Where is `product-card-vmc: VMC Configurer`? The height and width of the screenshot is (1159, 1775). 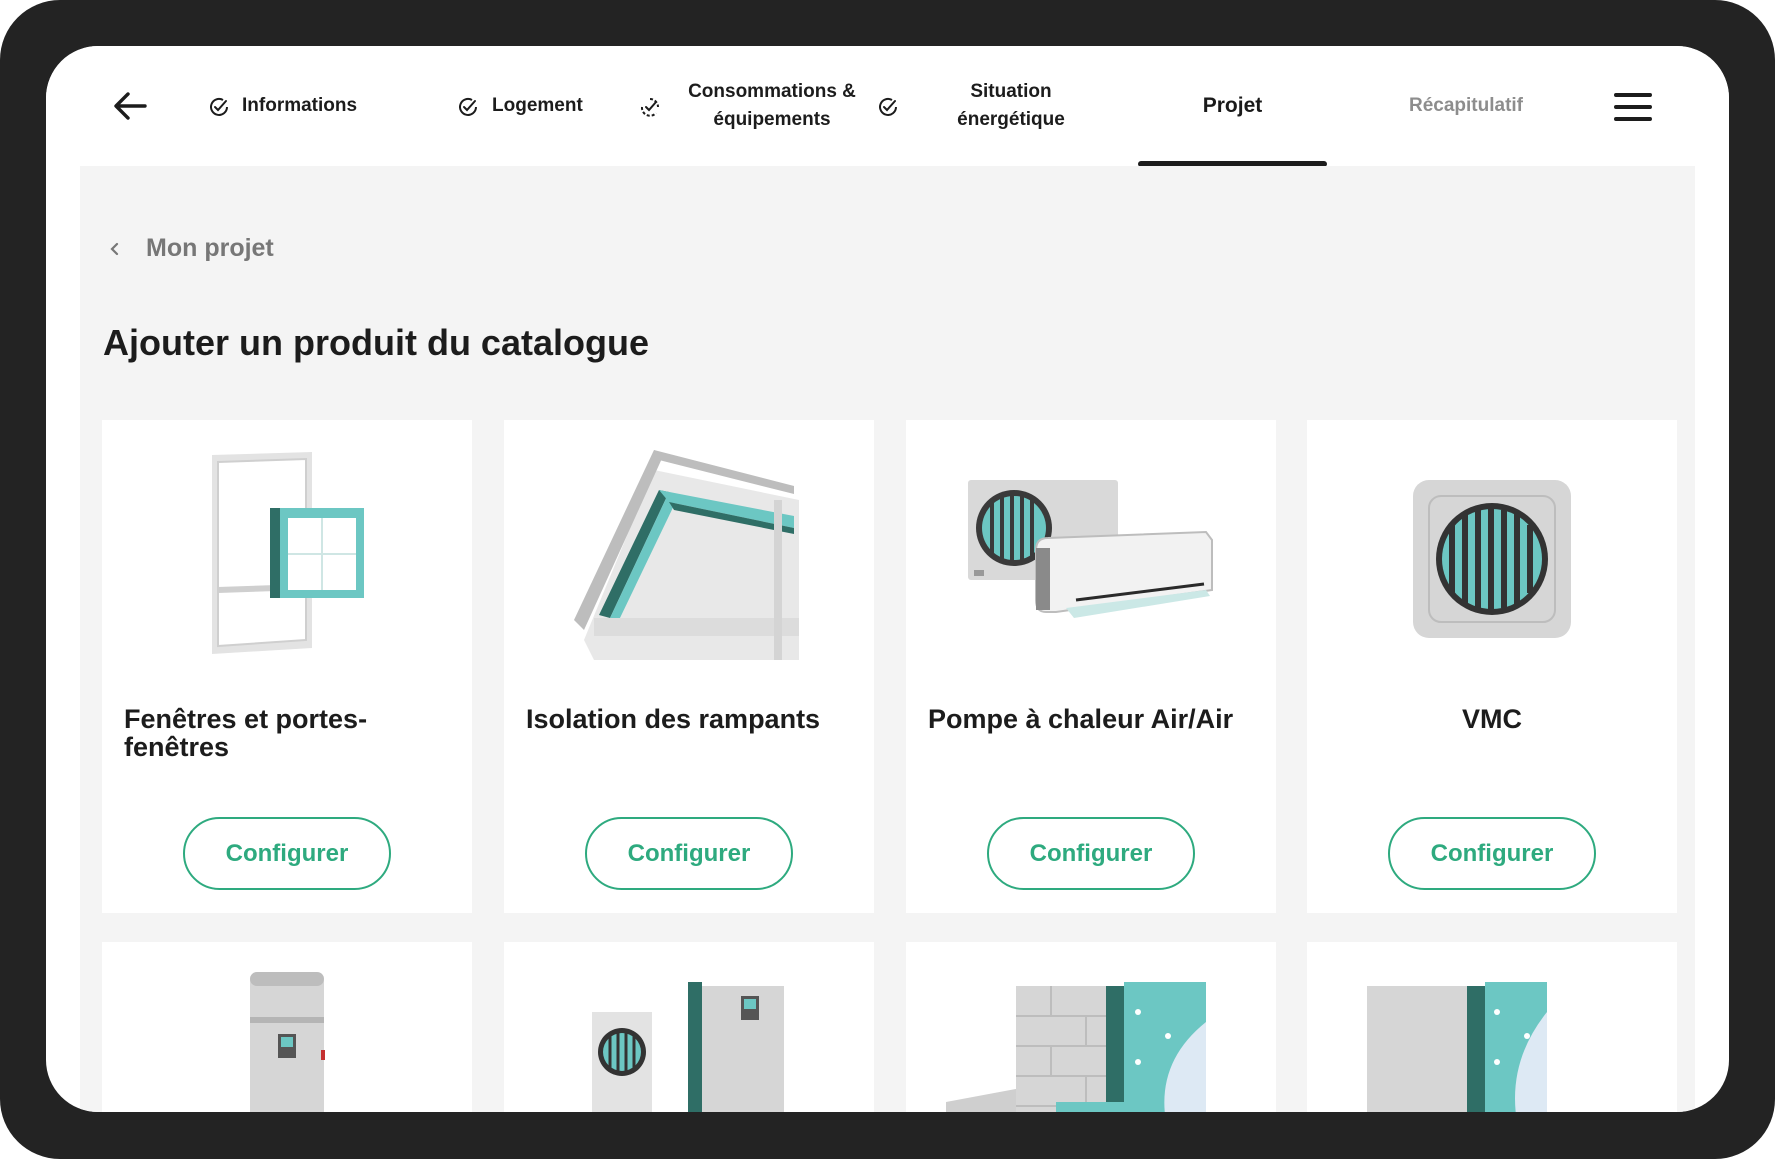
product-card-vmc: VMC Configurer is located at coordinates (1492, 666).